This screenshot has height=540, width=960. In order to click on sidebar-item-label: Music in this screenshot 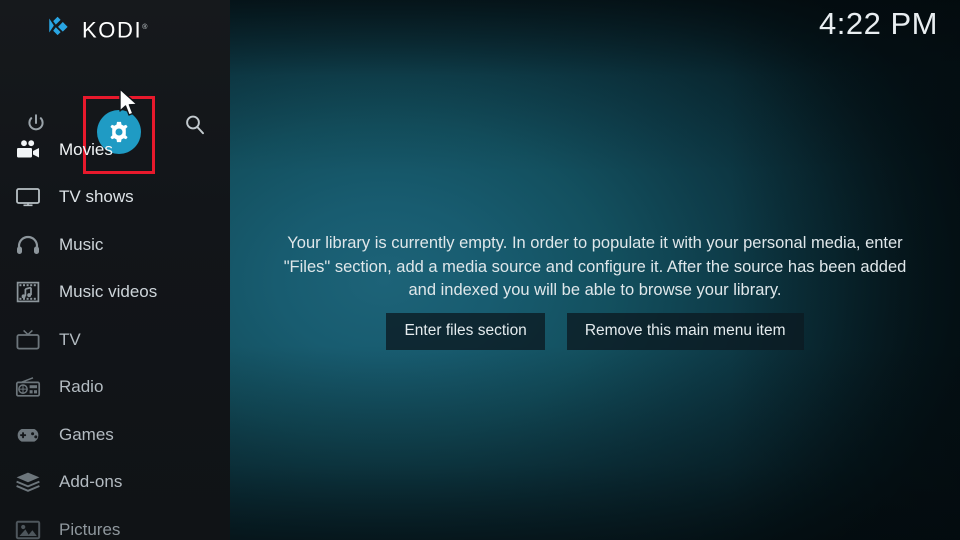, I will do `click(81, 244)`.